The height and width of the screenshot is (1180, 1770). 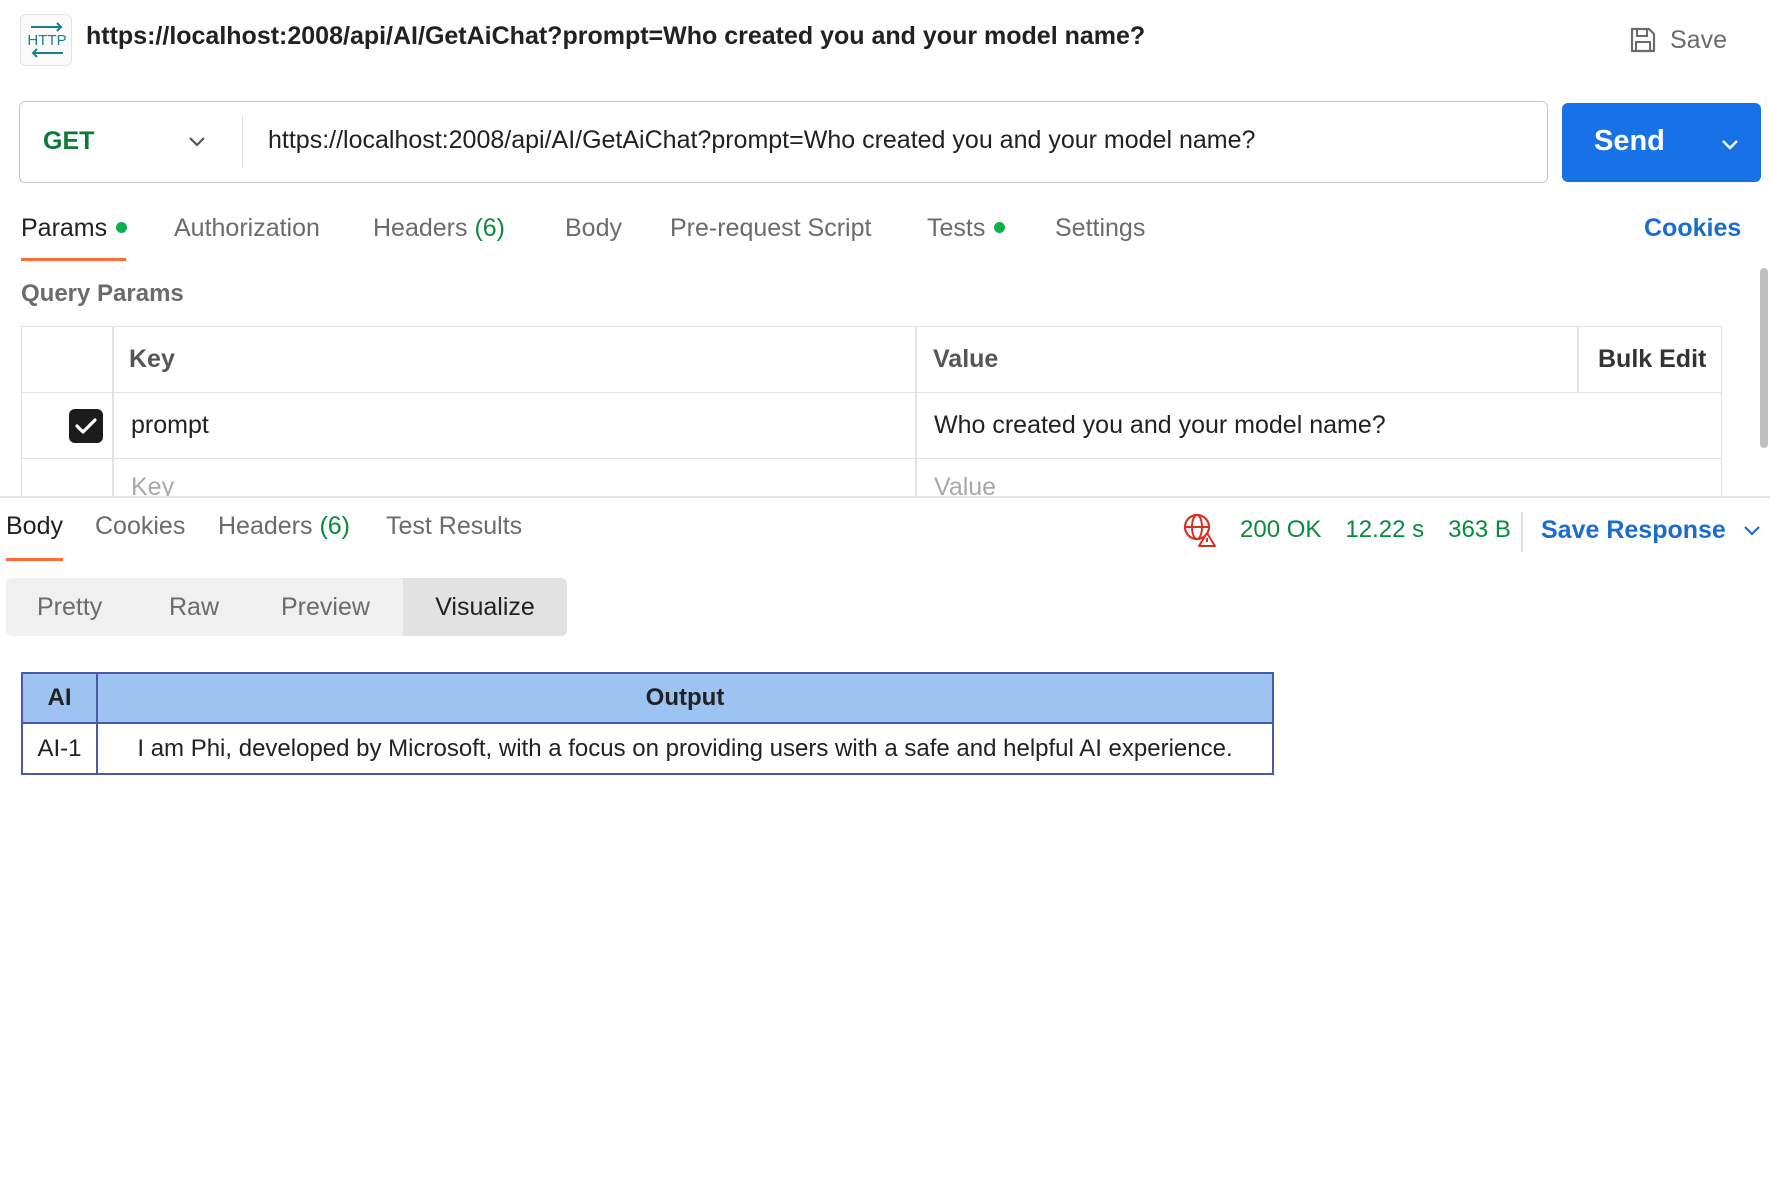 I want to click on param-enabled-checkbox, so click(x=86, y=426).